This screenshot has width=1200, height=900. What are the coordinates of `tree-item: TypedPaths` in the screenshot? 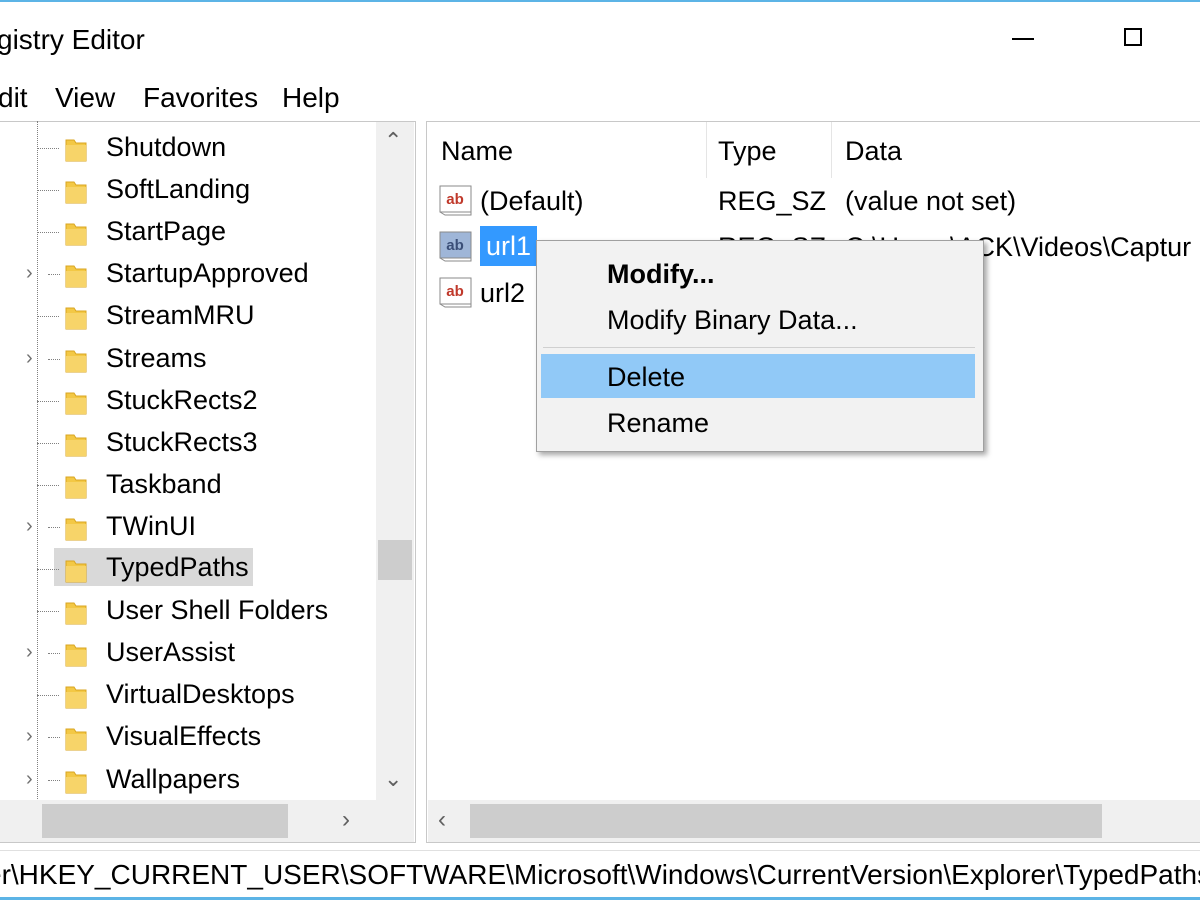 It's located at (188, 568).